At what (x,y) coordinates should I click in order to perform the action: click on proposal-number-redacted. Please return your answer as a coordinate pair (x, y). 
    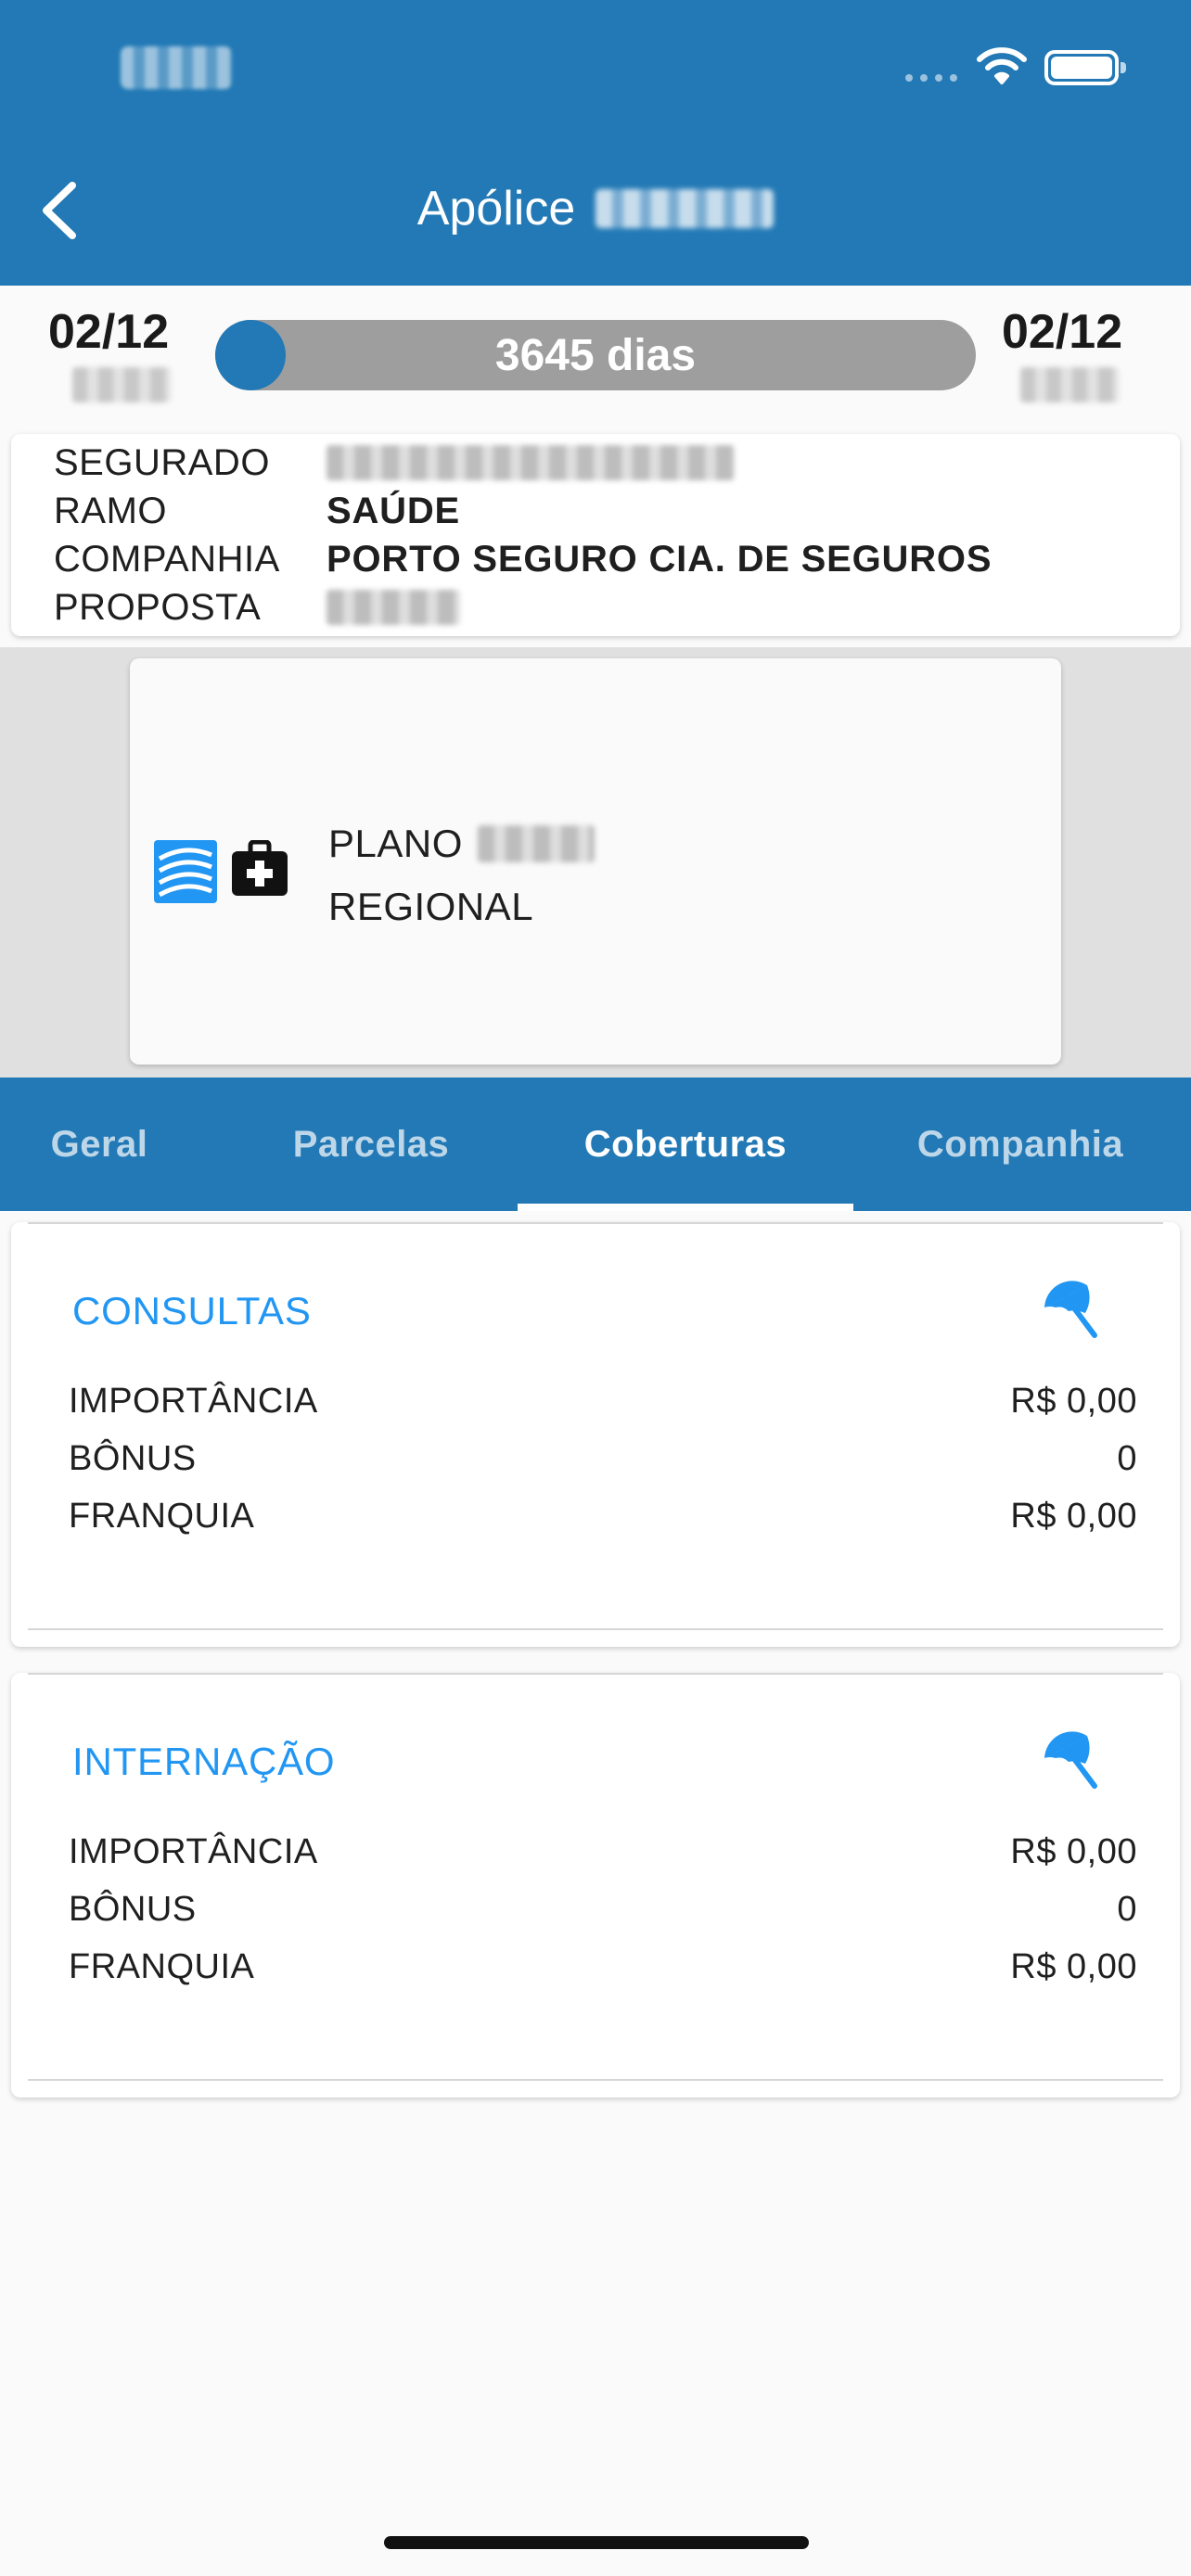
    Looking at the image, I should click on (393, 608).